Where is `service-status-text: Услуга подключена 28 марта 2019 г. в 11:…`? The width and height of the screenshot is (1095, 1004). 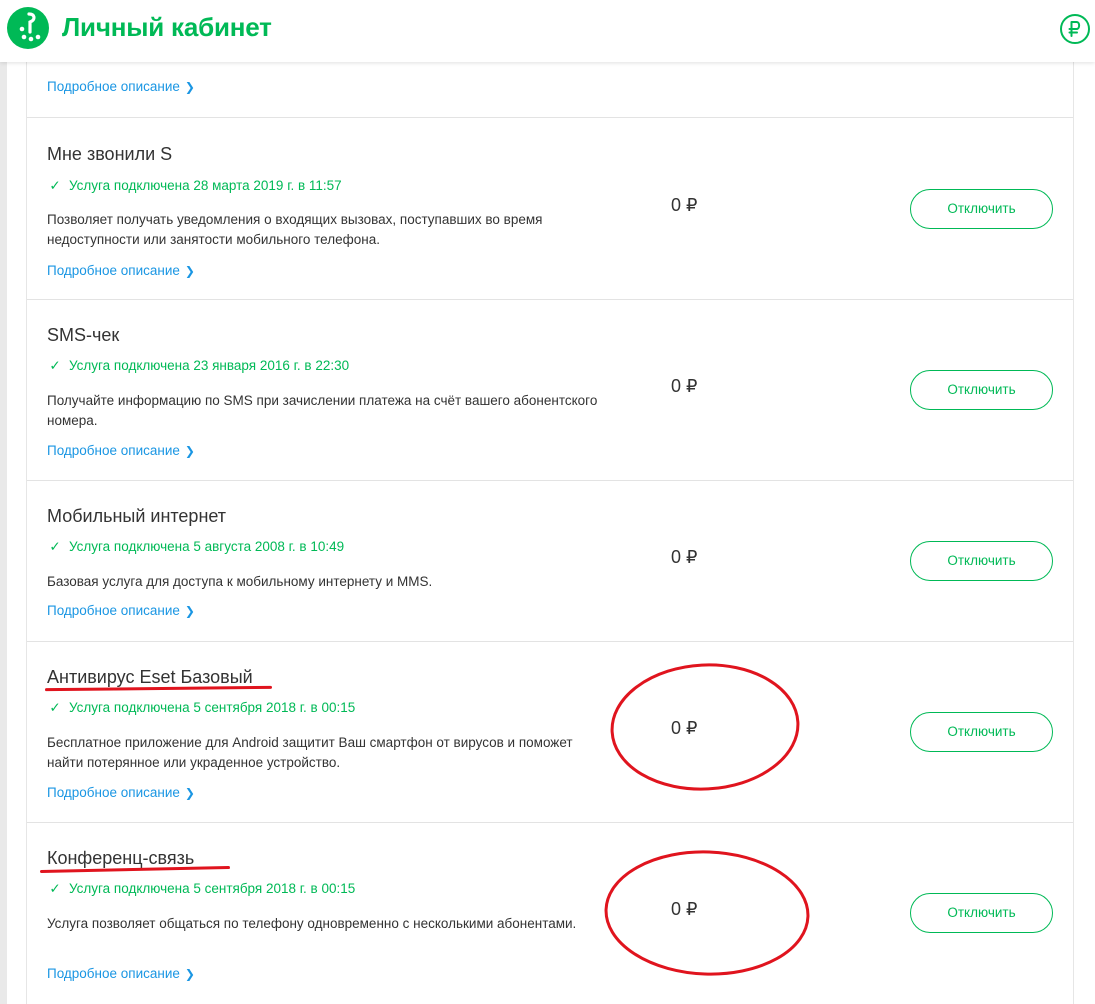
service-status-text: Услуга подключена 28 марта 2019 г. в 11:… is located at coordinates (205, 185).